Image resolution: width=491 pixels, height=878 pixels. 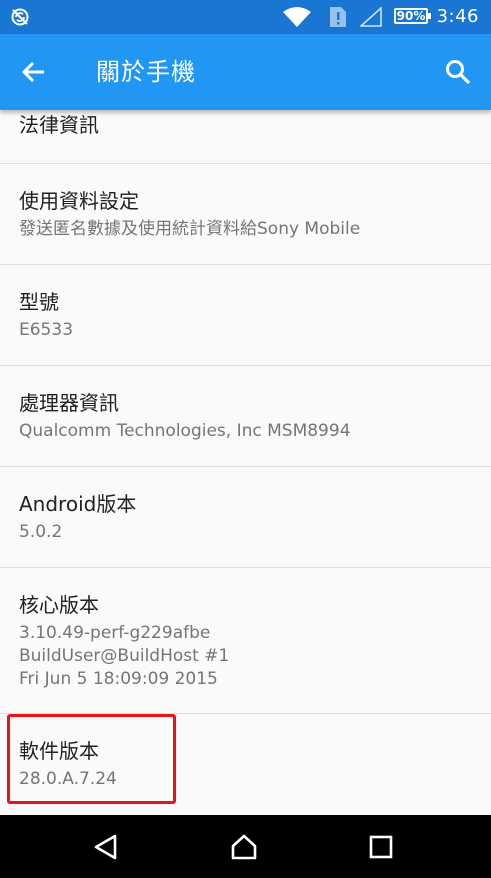 What do you see at coordinates (118, 679) in the screenshot?
I see `list-item-subtitle-line-3: Fri Jun 5 18:09:09 2015` at bounding box center [118, 679].